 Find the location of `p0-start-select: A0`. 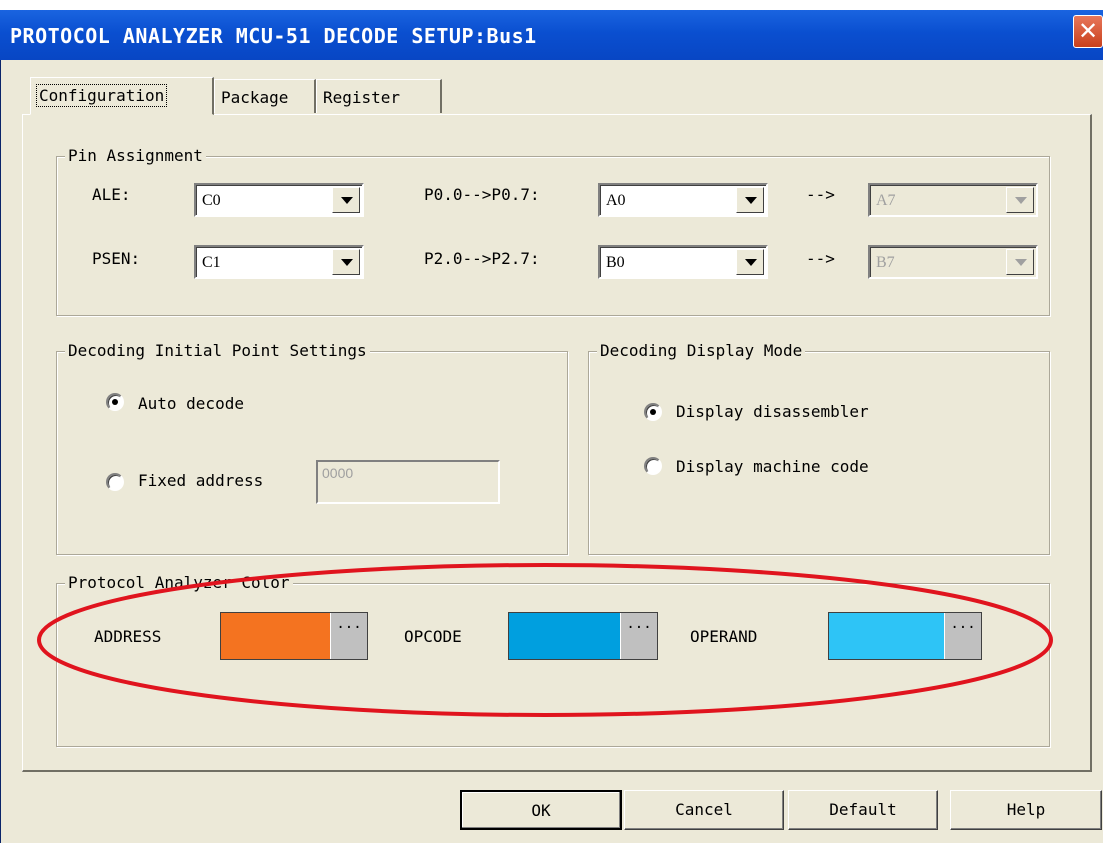

p0-start-select: A0 is located at coordinates (683, 200).